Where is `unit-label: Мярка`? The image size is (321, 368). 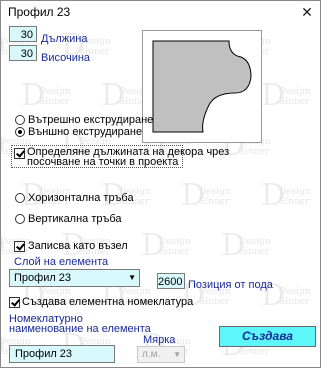
unit-label: Мярка is located at coordinates (159, 340).